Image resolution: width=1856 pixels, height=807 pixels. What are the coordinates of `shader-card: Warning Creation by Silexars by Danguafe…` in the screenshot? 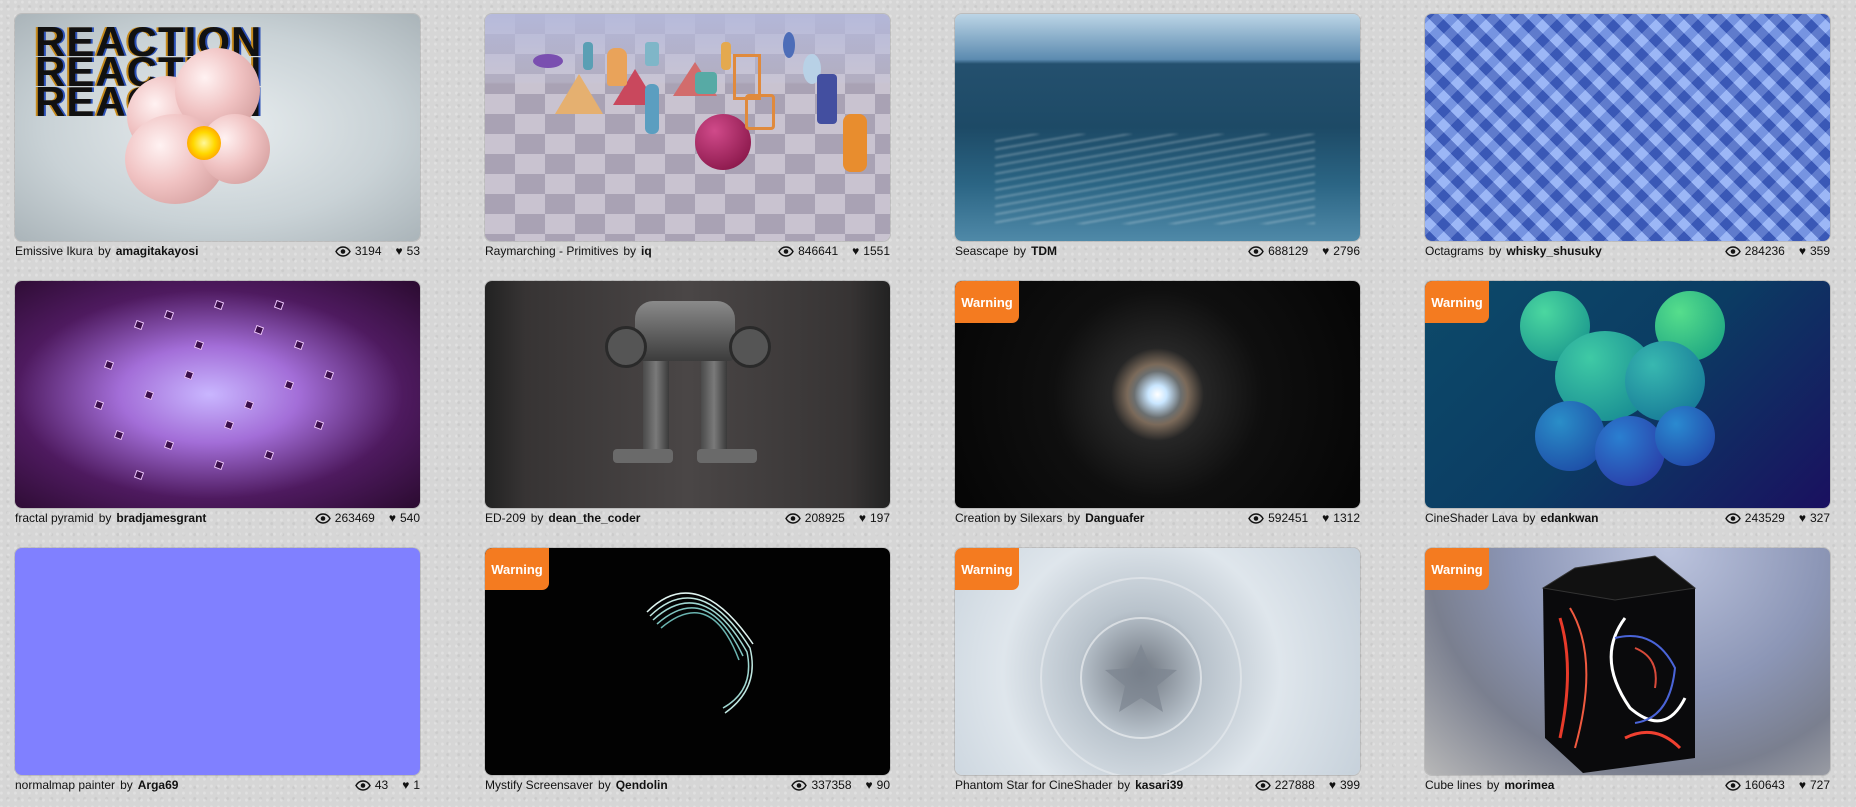 It's located at (1157, 404).